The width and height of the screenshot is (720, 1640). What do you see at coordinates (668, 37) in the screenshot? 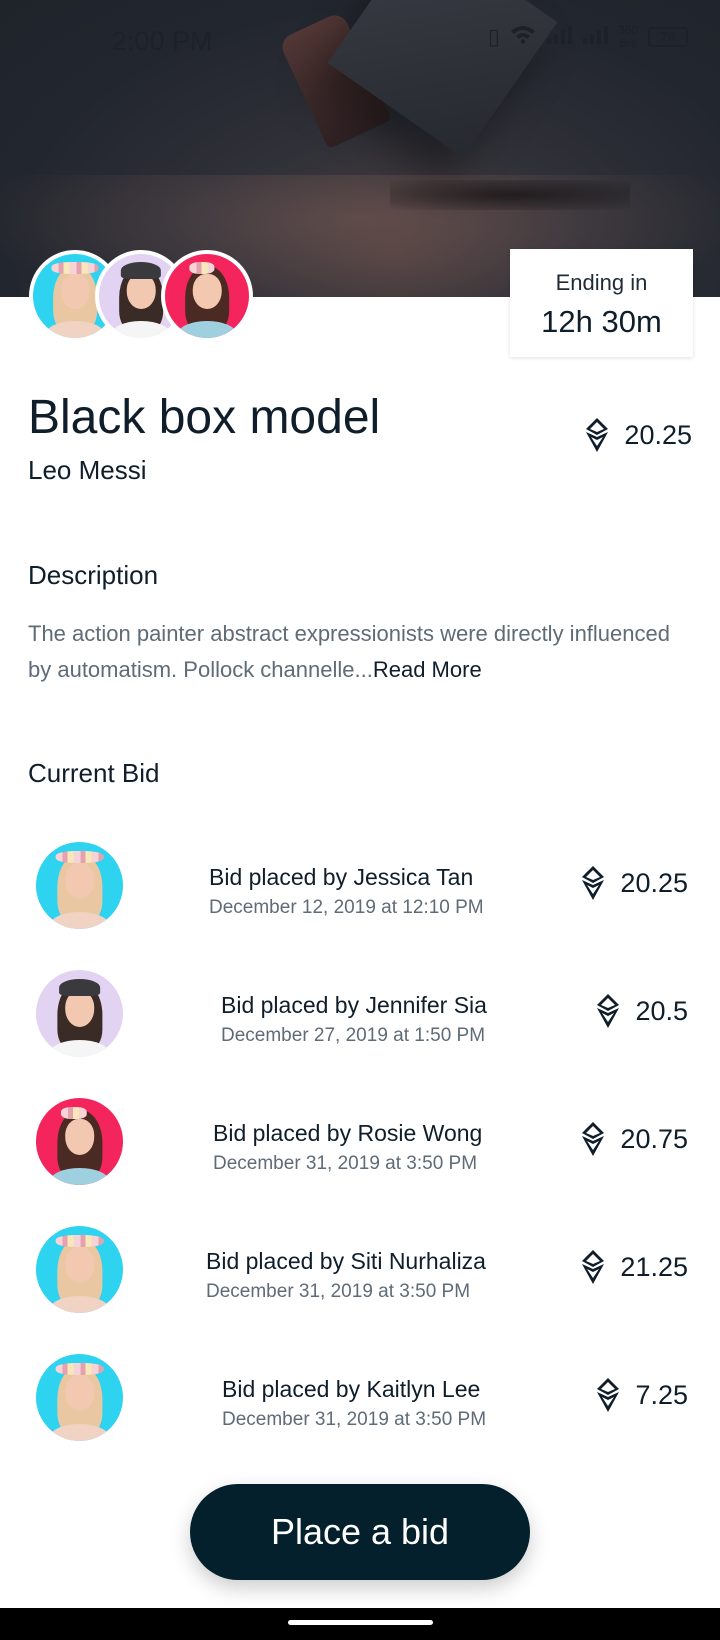
I see `battery-icon: 76` at bounding box center [668, 37].